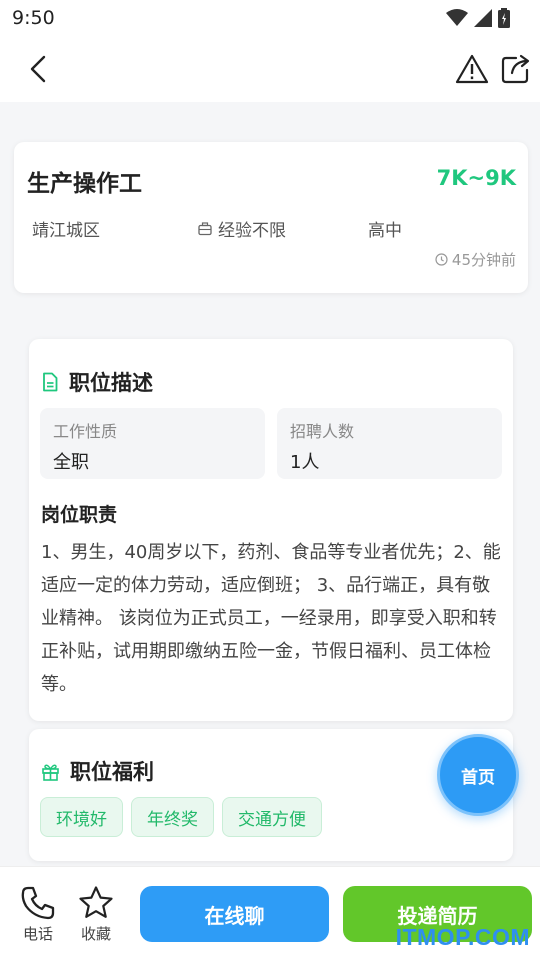 Image resolution: width=540 pixels, height=960 pixels. I want to click on experience: 经验不限, so click(242, 228).